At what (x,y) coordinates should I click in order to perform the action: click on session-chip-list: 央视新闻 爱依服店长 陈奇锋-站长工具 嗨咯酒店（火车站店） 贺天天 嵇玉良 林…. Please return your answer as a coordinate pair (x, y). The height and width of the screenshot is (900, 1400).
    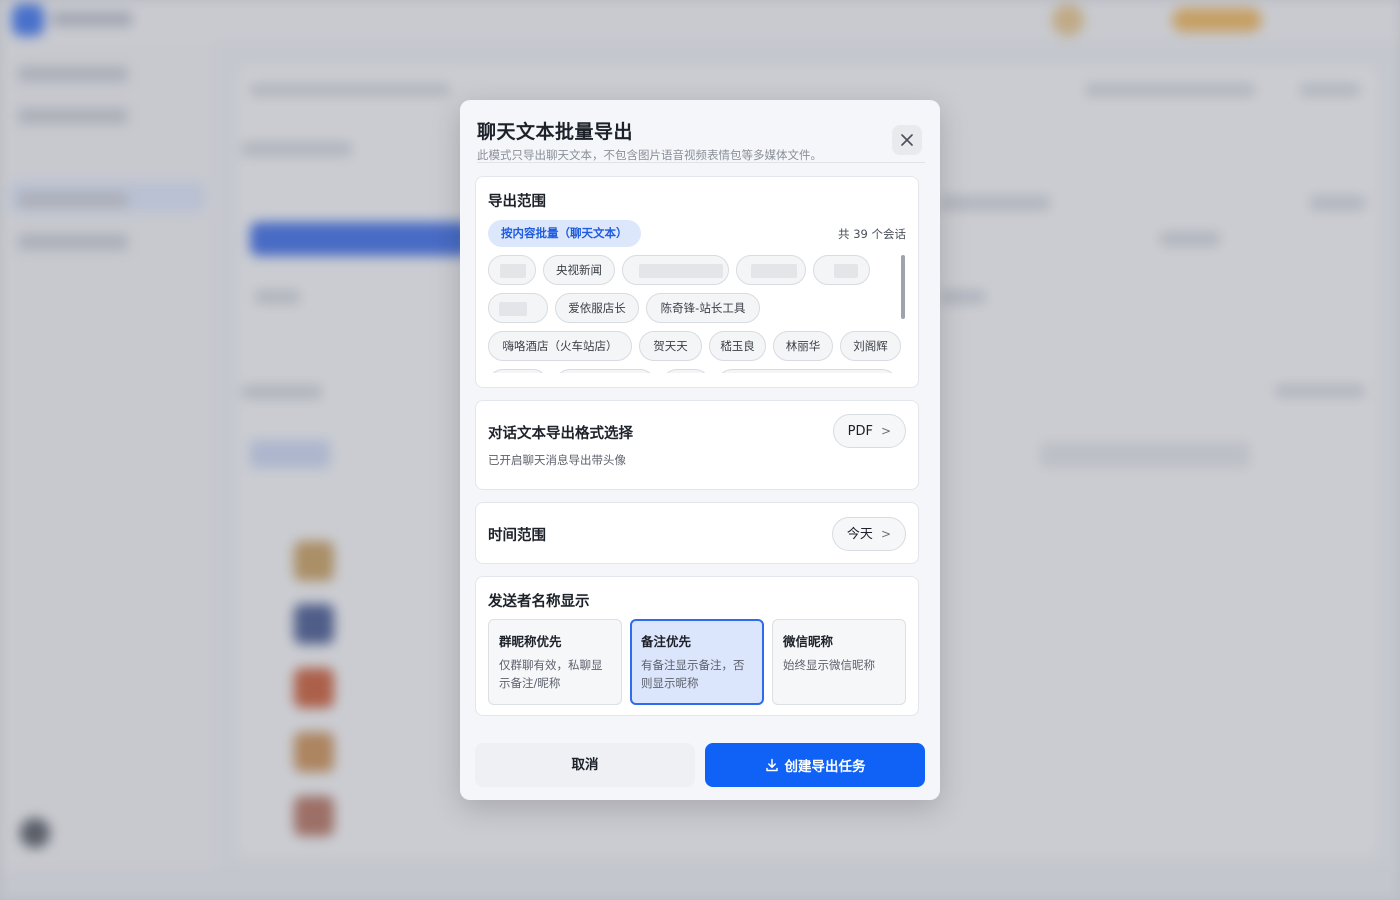
    Looking at the image, I should click on (698, 314).